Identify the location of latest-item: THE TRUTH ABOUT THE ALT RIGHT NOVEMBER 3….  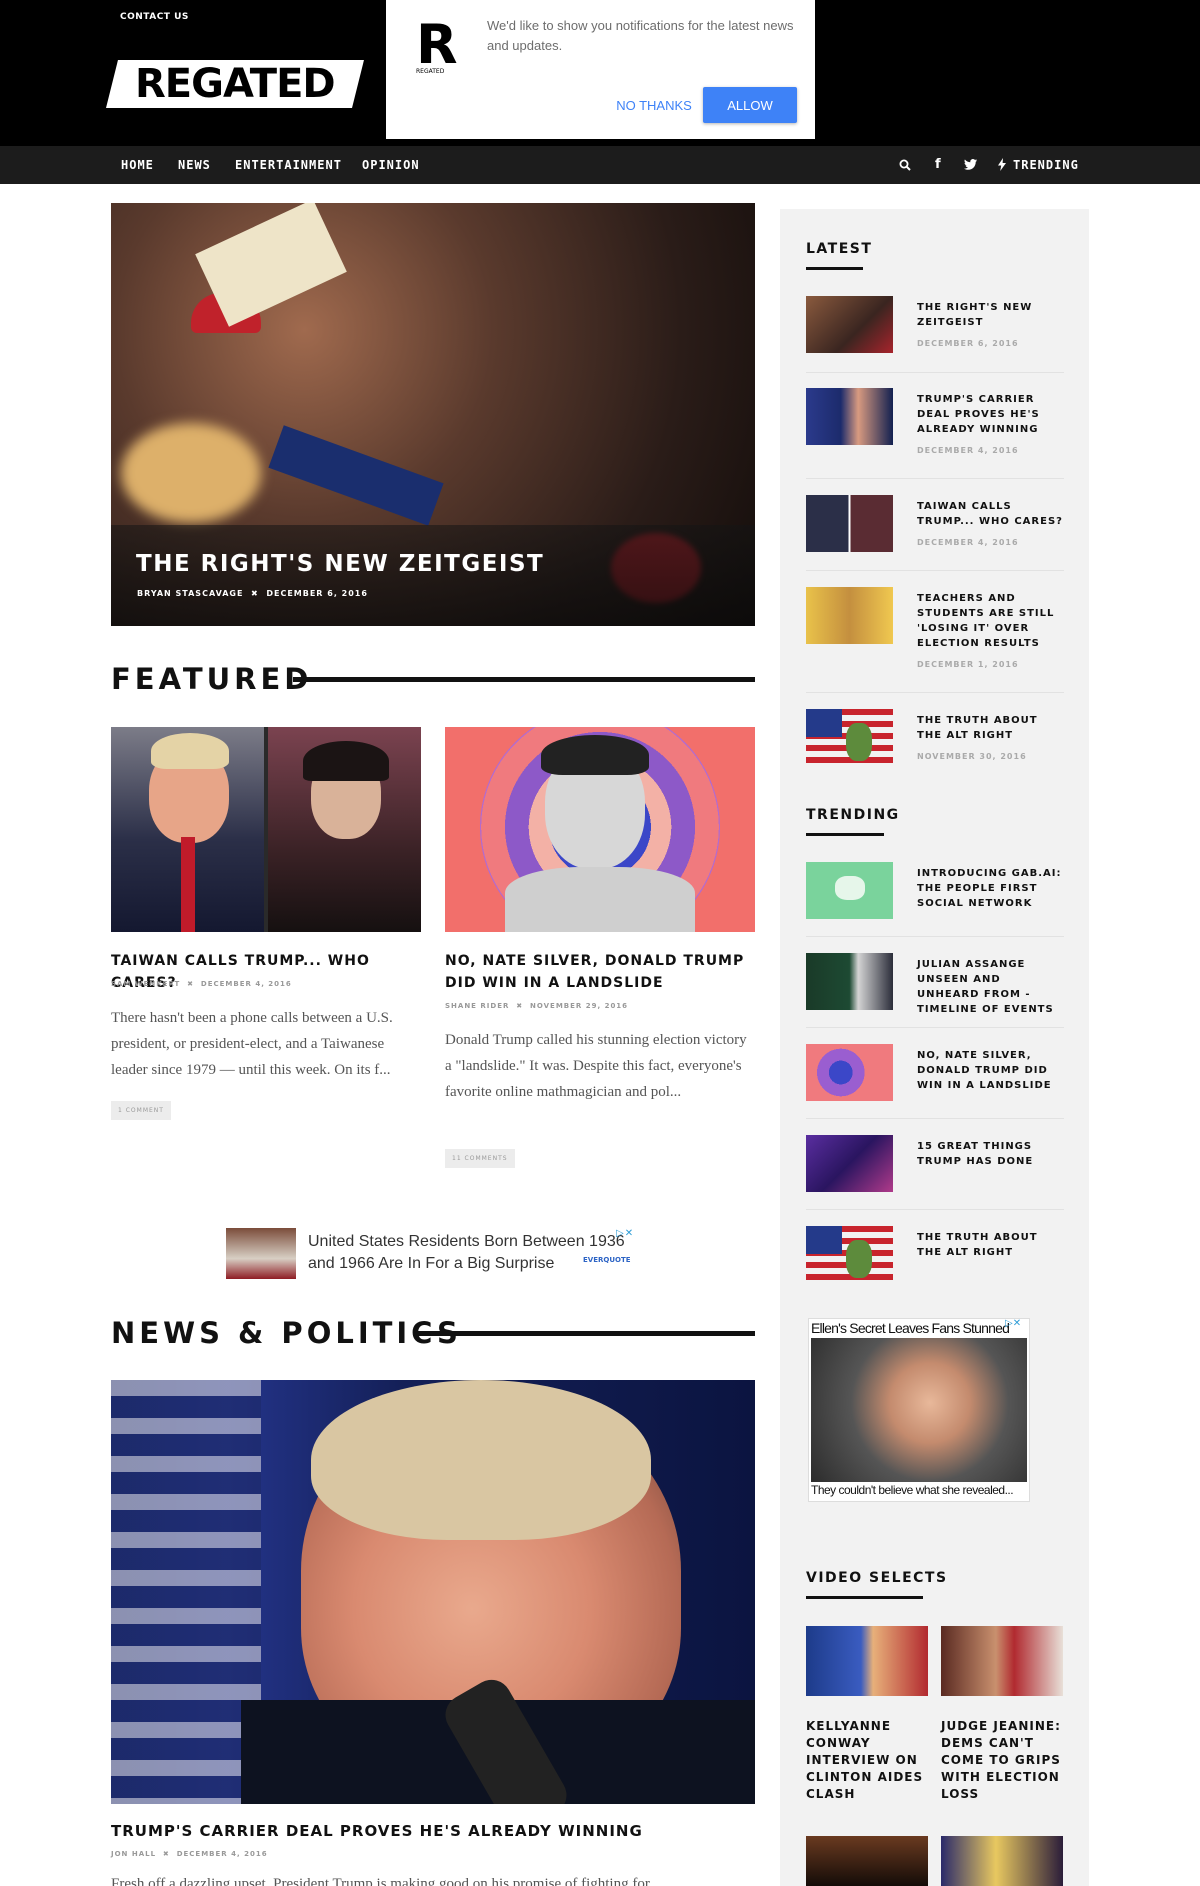
(935, 744).